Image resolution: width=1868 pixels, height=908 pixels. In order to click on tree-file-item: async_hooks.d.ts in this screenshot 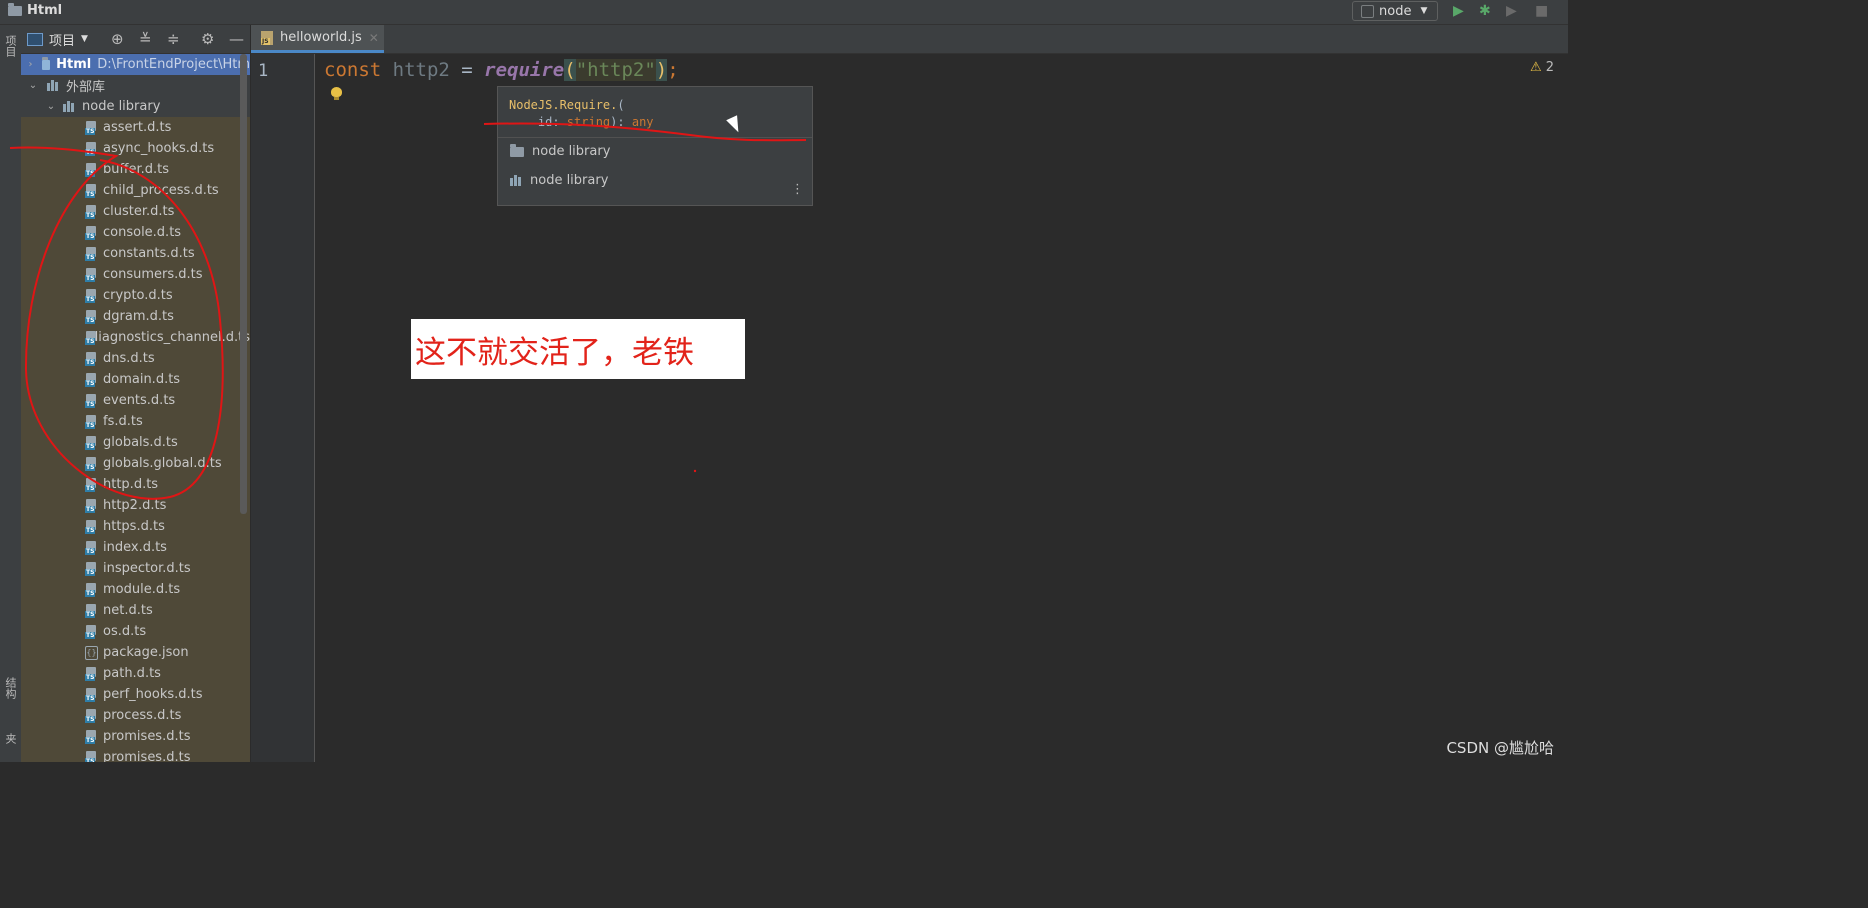, I will do `click(135, 148)`.